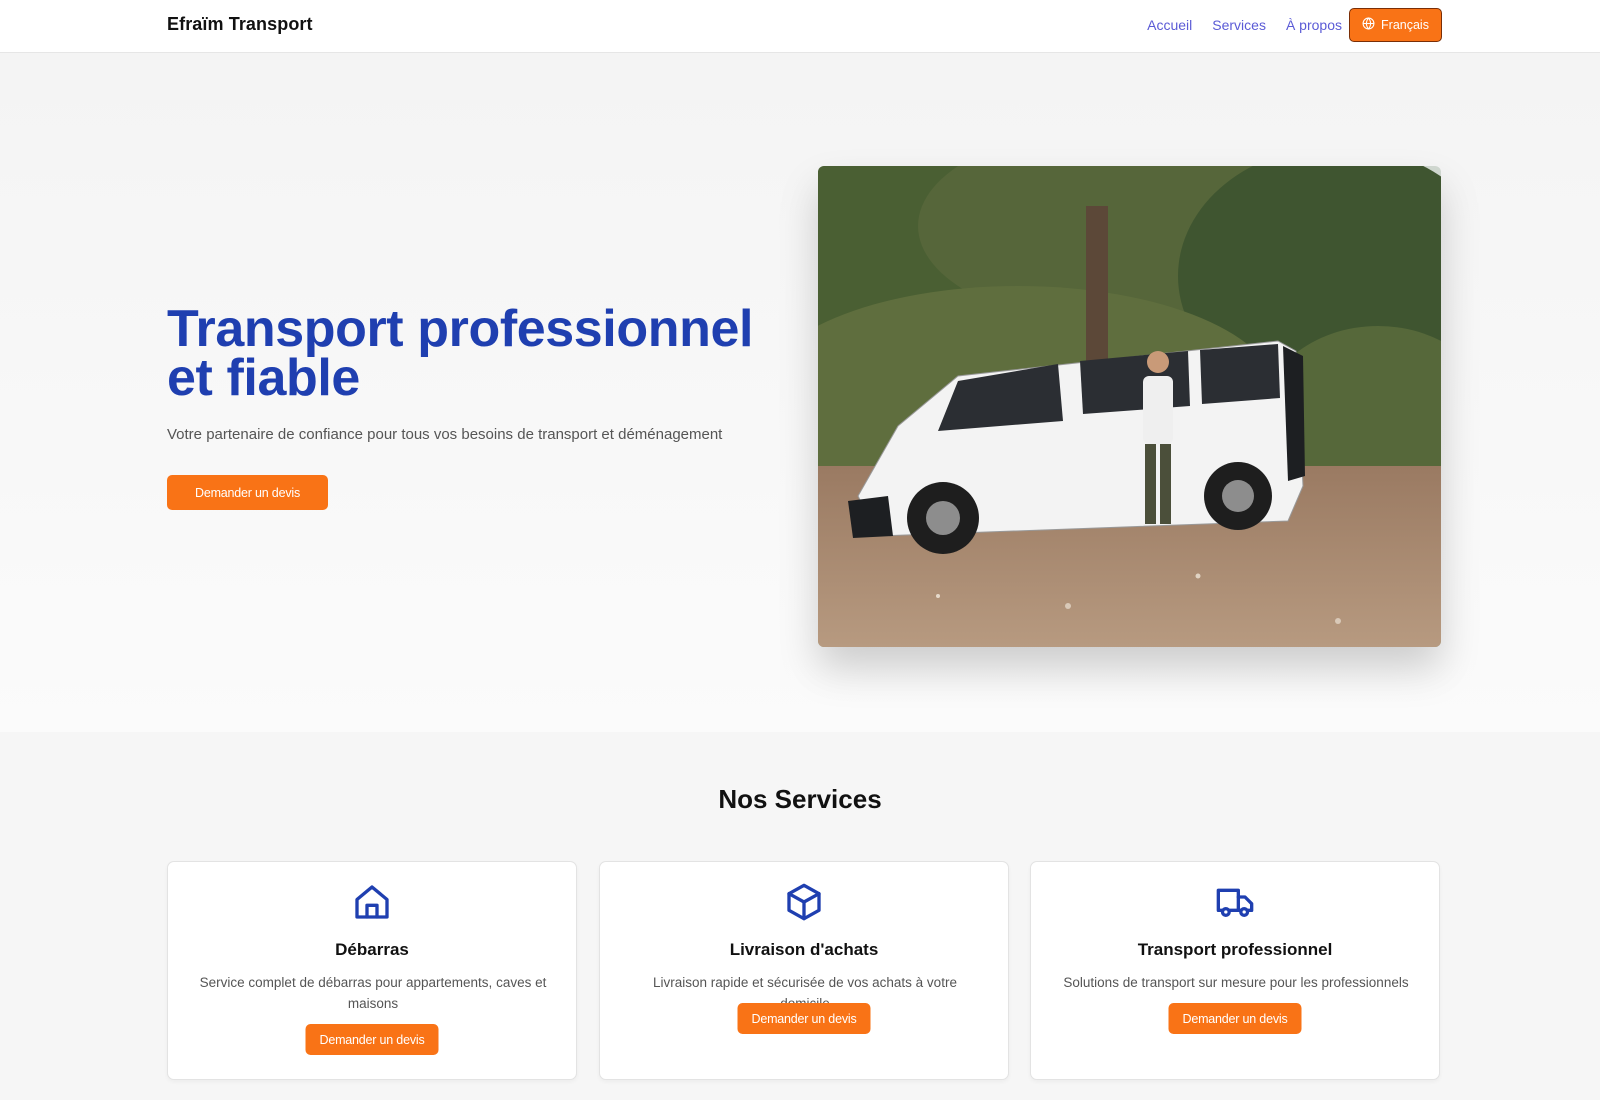 Image resolution: width=1600 pixels, height=1100 pixels. I want to click on service-title: Débarras, so click(372, 949).